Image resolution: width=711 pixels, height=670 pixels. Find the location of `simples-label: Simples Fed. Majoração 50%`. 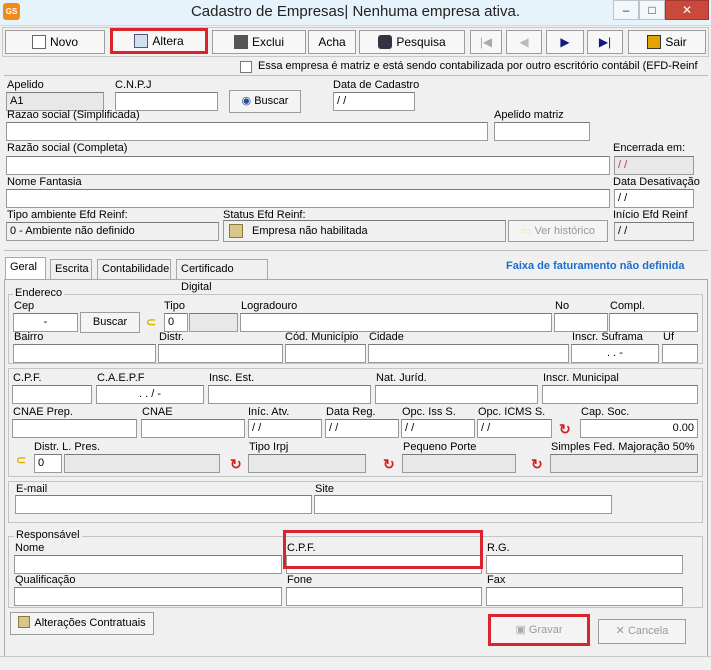

simples-label: Simples Fed. Majoração 50% is located at coordinates (623, 447).